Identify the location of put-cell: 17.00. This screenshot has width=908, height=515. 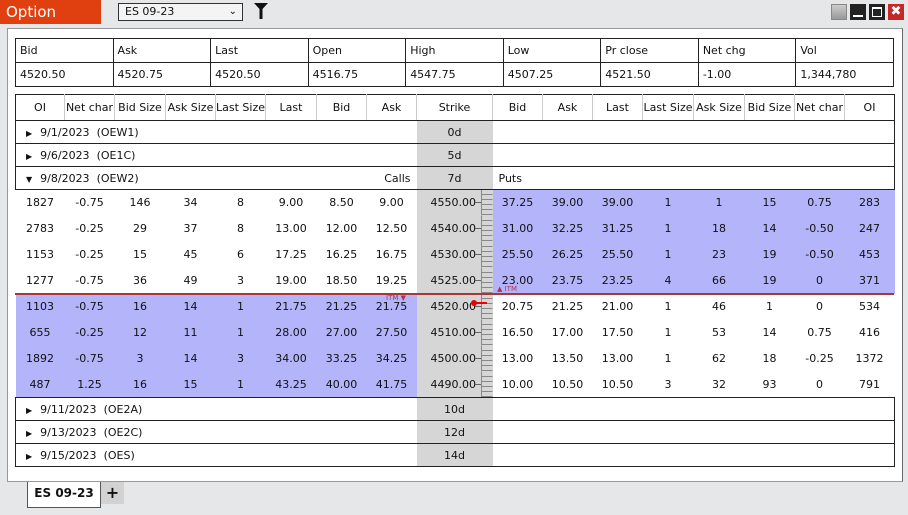
(568, 333).